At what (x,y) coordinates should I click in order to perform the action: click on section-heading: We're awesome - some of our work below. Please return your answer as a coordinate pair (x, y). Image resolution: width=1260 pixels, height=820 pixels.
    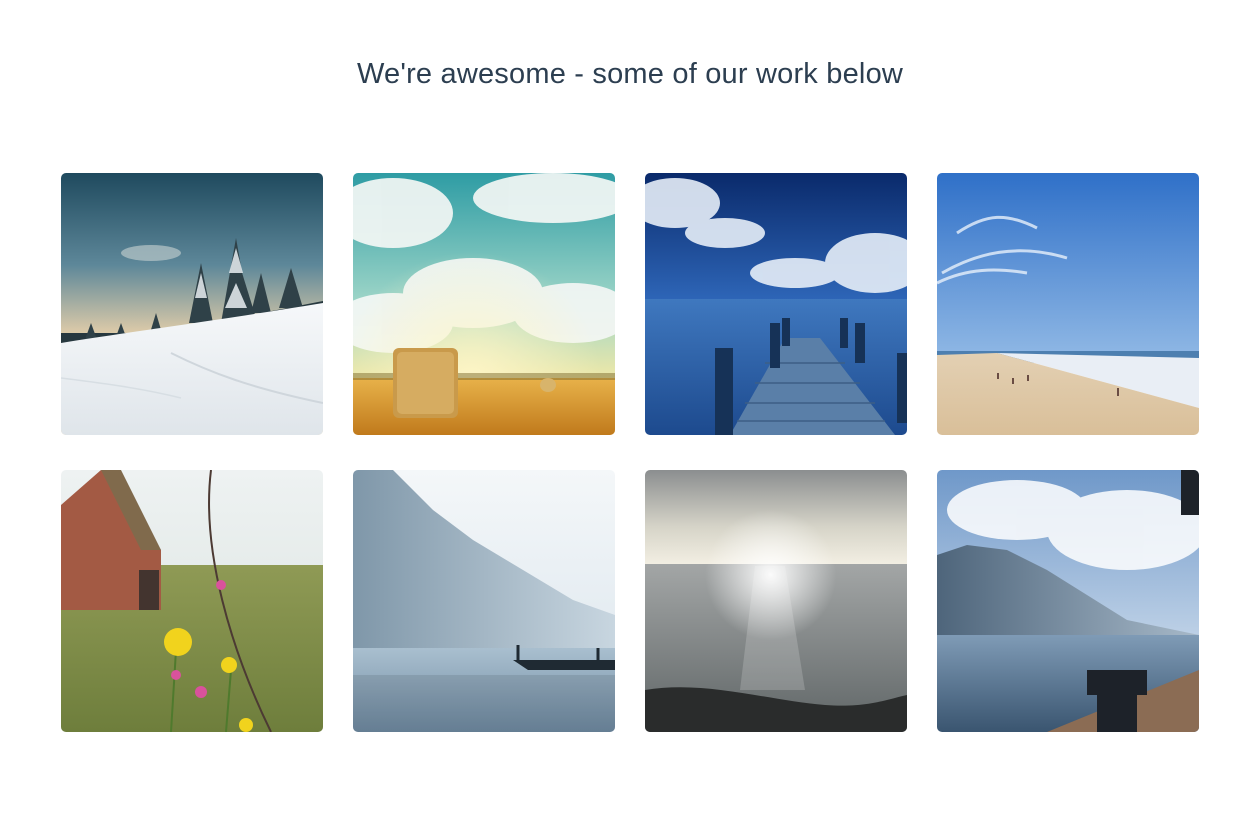
    Looking at the image, I should click on (630, 74).